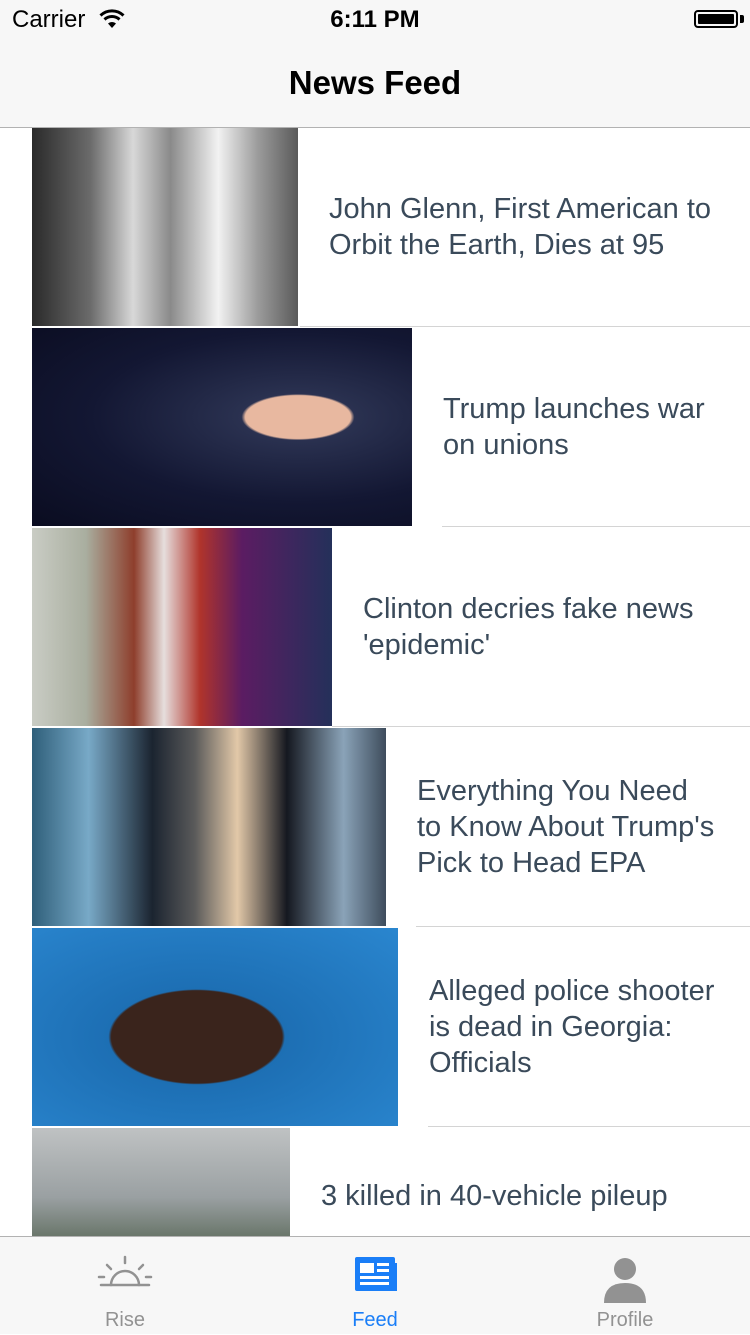  I want to click on battery-icon, so click(716, 19).